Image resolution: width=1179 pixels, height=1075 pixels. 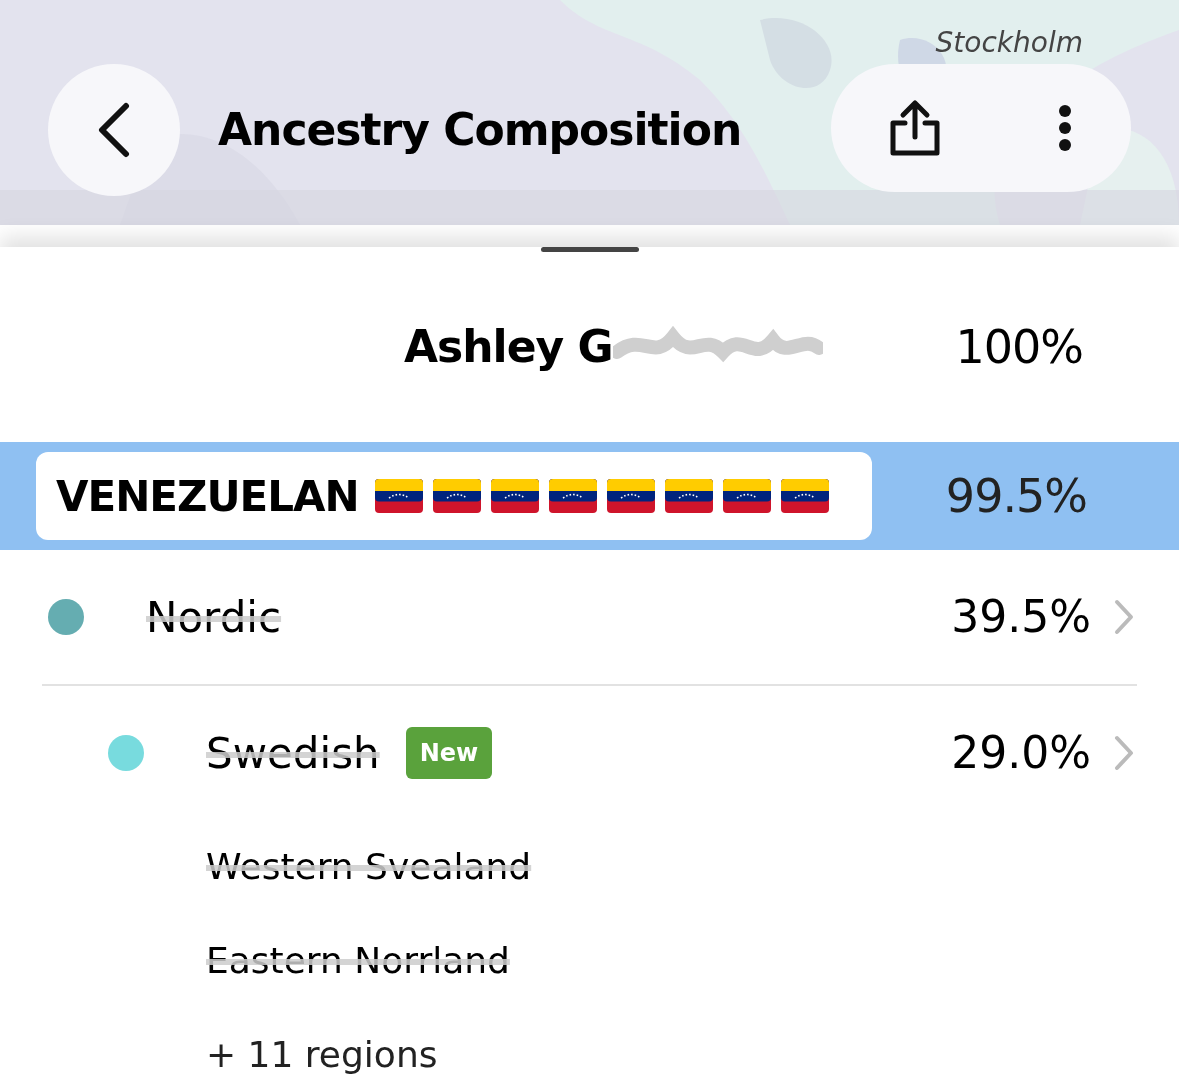 What do you see at coordinates (1021, 617) in the screenshot?
I see `population-percent: 39.5%` at bounding box center [1021, 617].